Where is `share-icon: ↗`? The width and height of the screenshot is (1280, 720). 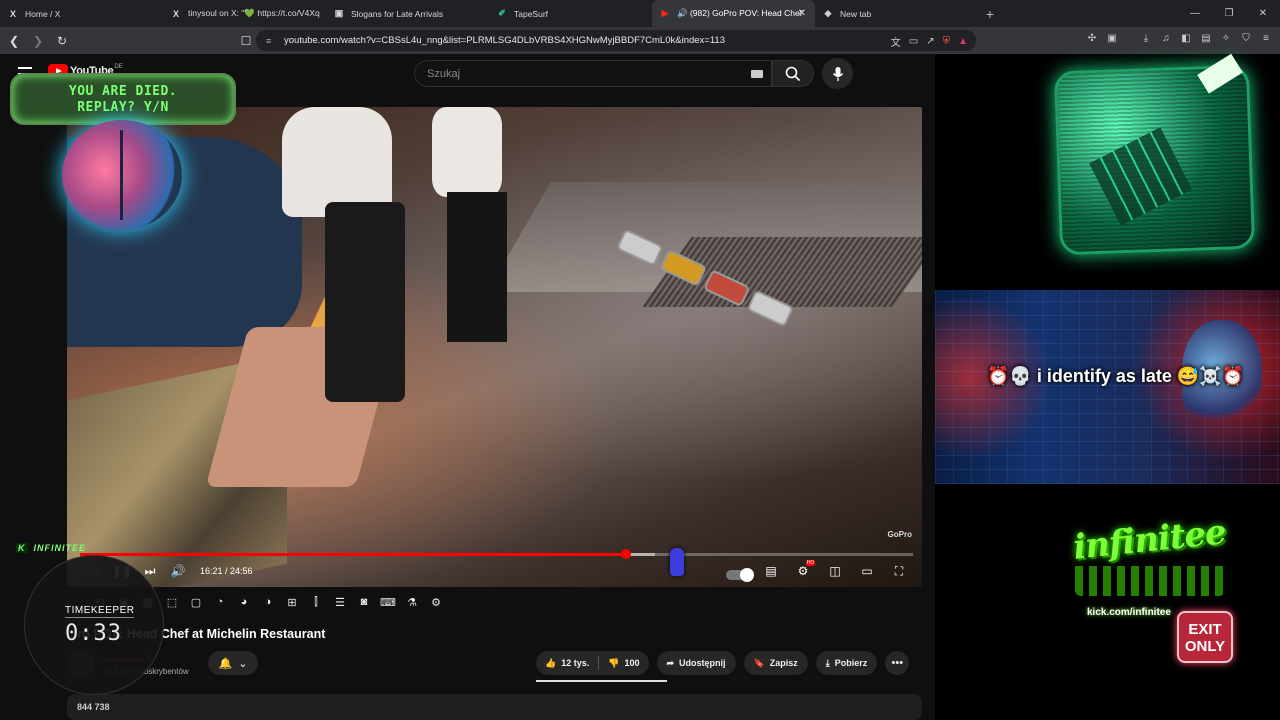 share-icon: ↗ is located at coordinates (930, 41).